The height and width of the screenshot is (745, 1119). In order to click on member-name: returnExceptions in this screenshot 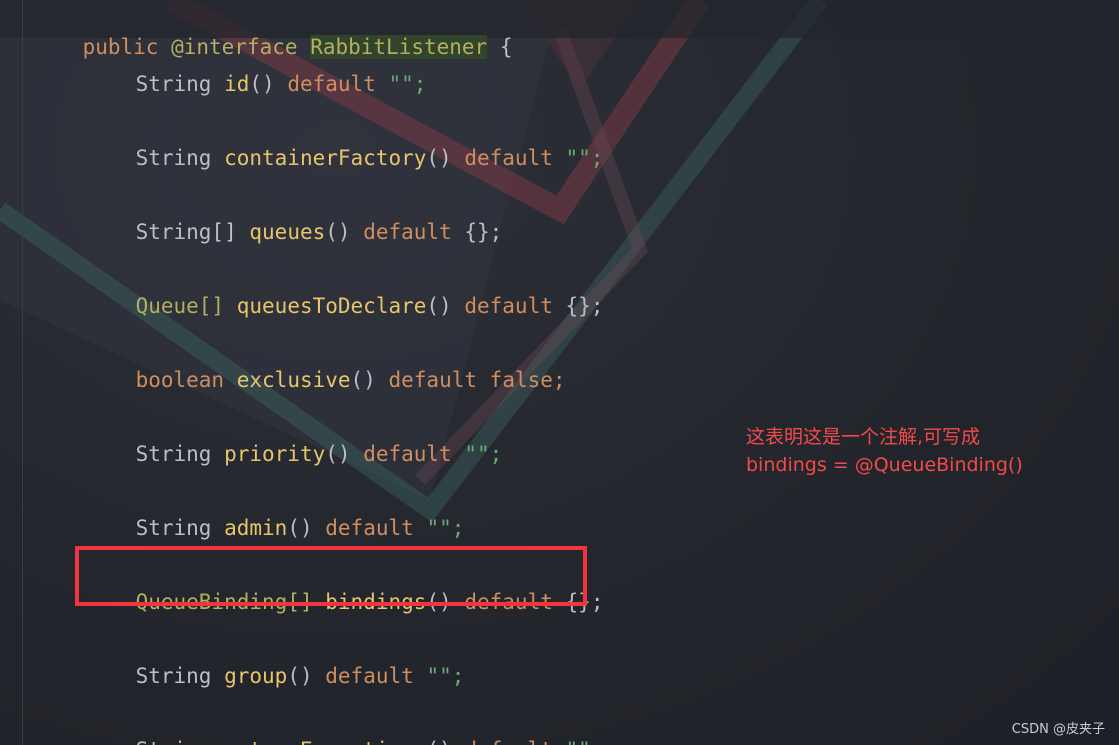, I will do `click(325, 741)`.